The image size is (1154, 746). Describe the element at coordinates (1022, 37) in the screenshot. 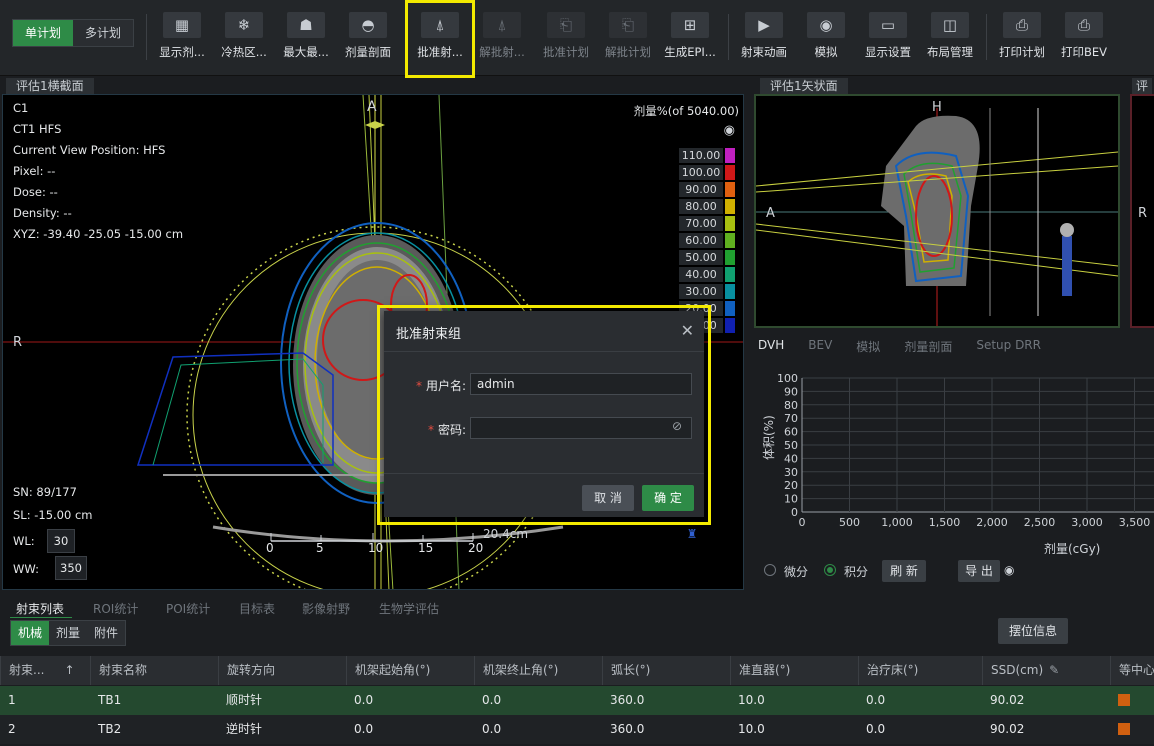

I see `print-plan-tool: ⎙ 打印计划` at that location.